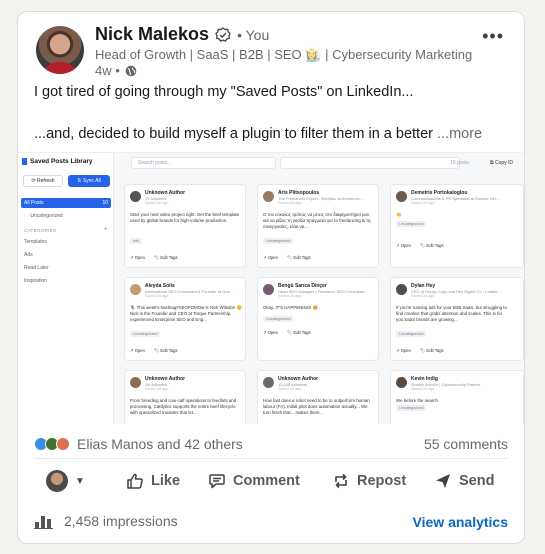 This screenshot has height=554, width=545. Describe the element at coordinates (443, 481) in the screenshot. I see `send-icon` at that location.